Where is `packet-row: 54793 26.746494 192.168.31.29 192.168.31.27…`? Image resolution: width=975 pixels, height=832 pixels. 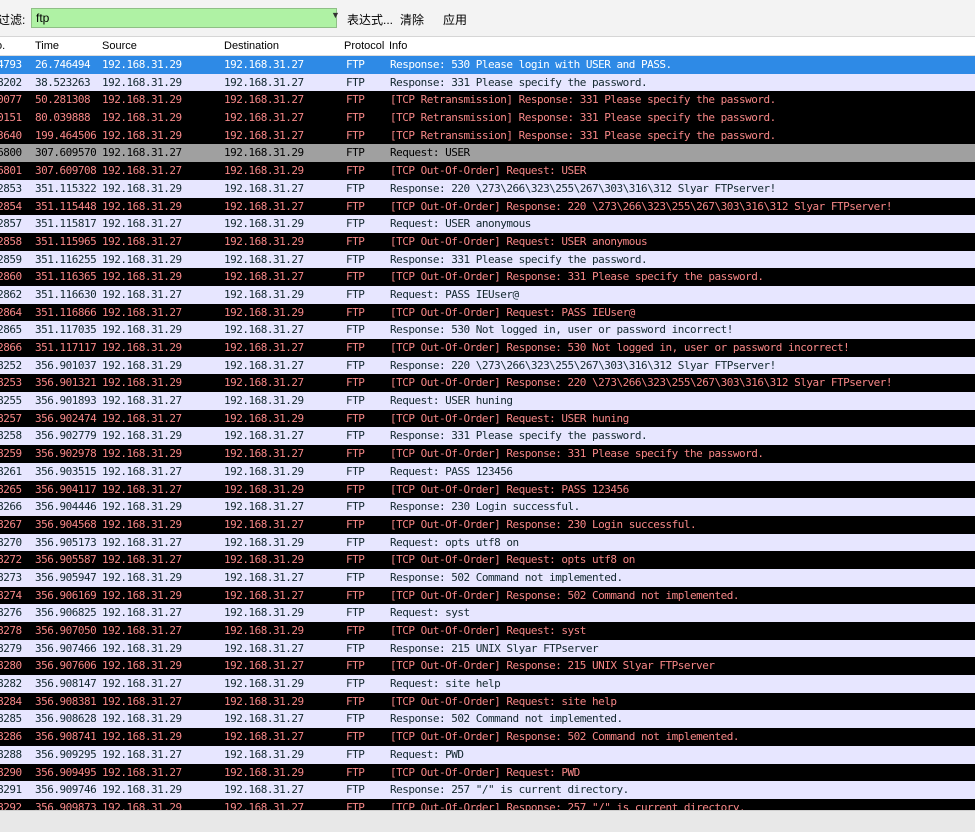 packet-row: 54793 26.746494 192.168.31.29 192.168.31.27… is located at coordinates (487, 65).